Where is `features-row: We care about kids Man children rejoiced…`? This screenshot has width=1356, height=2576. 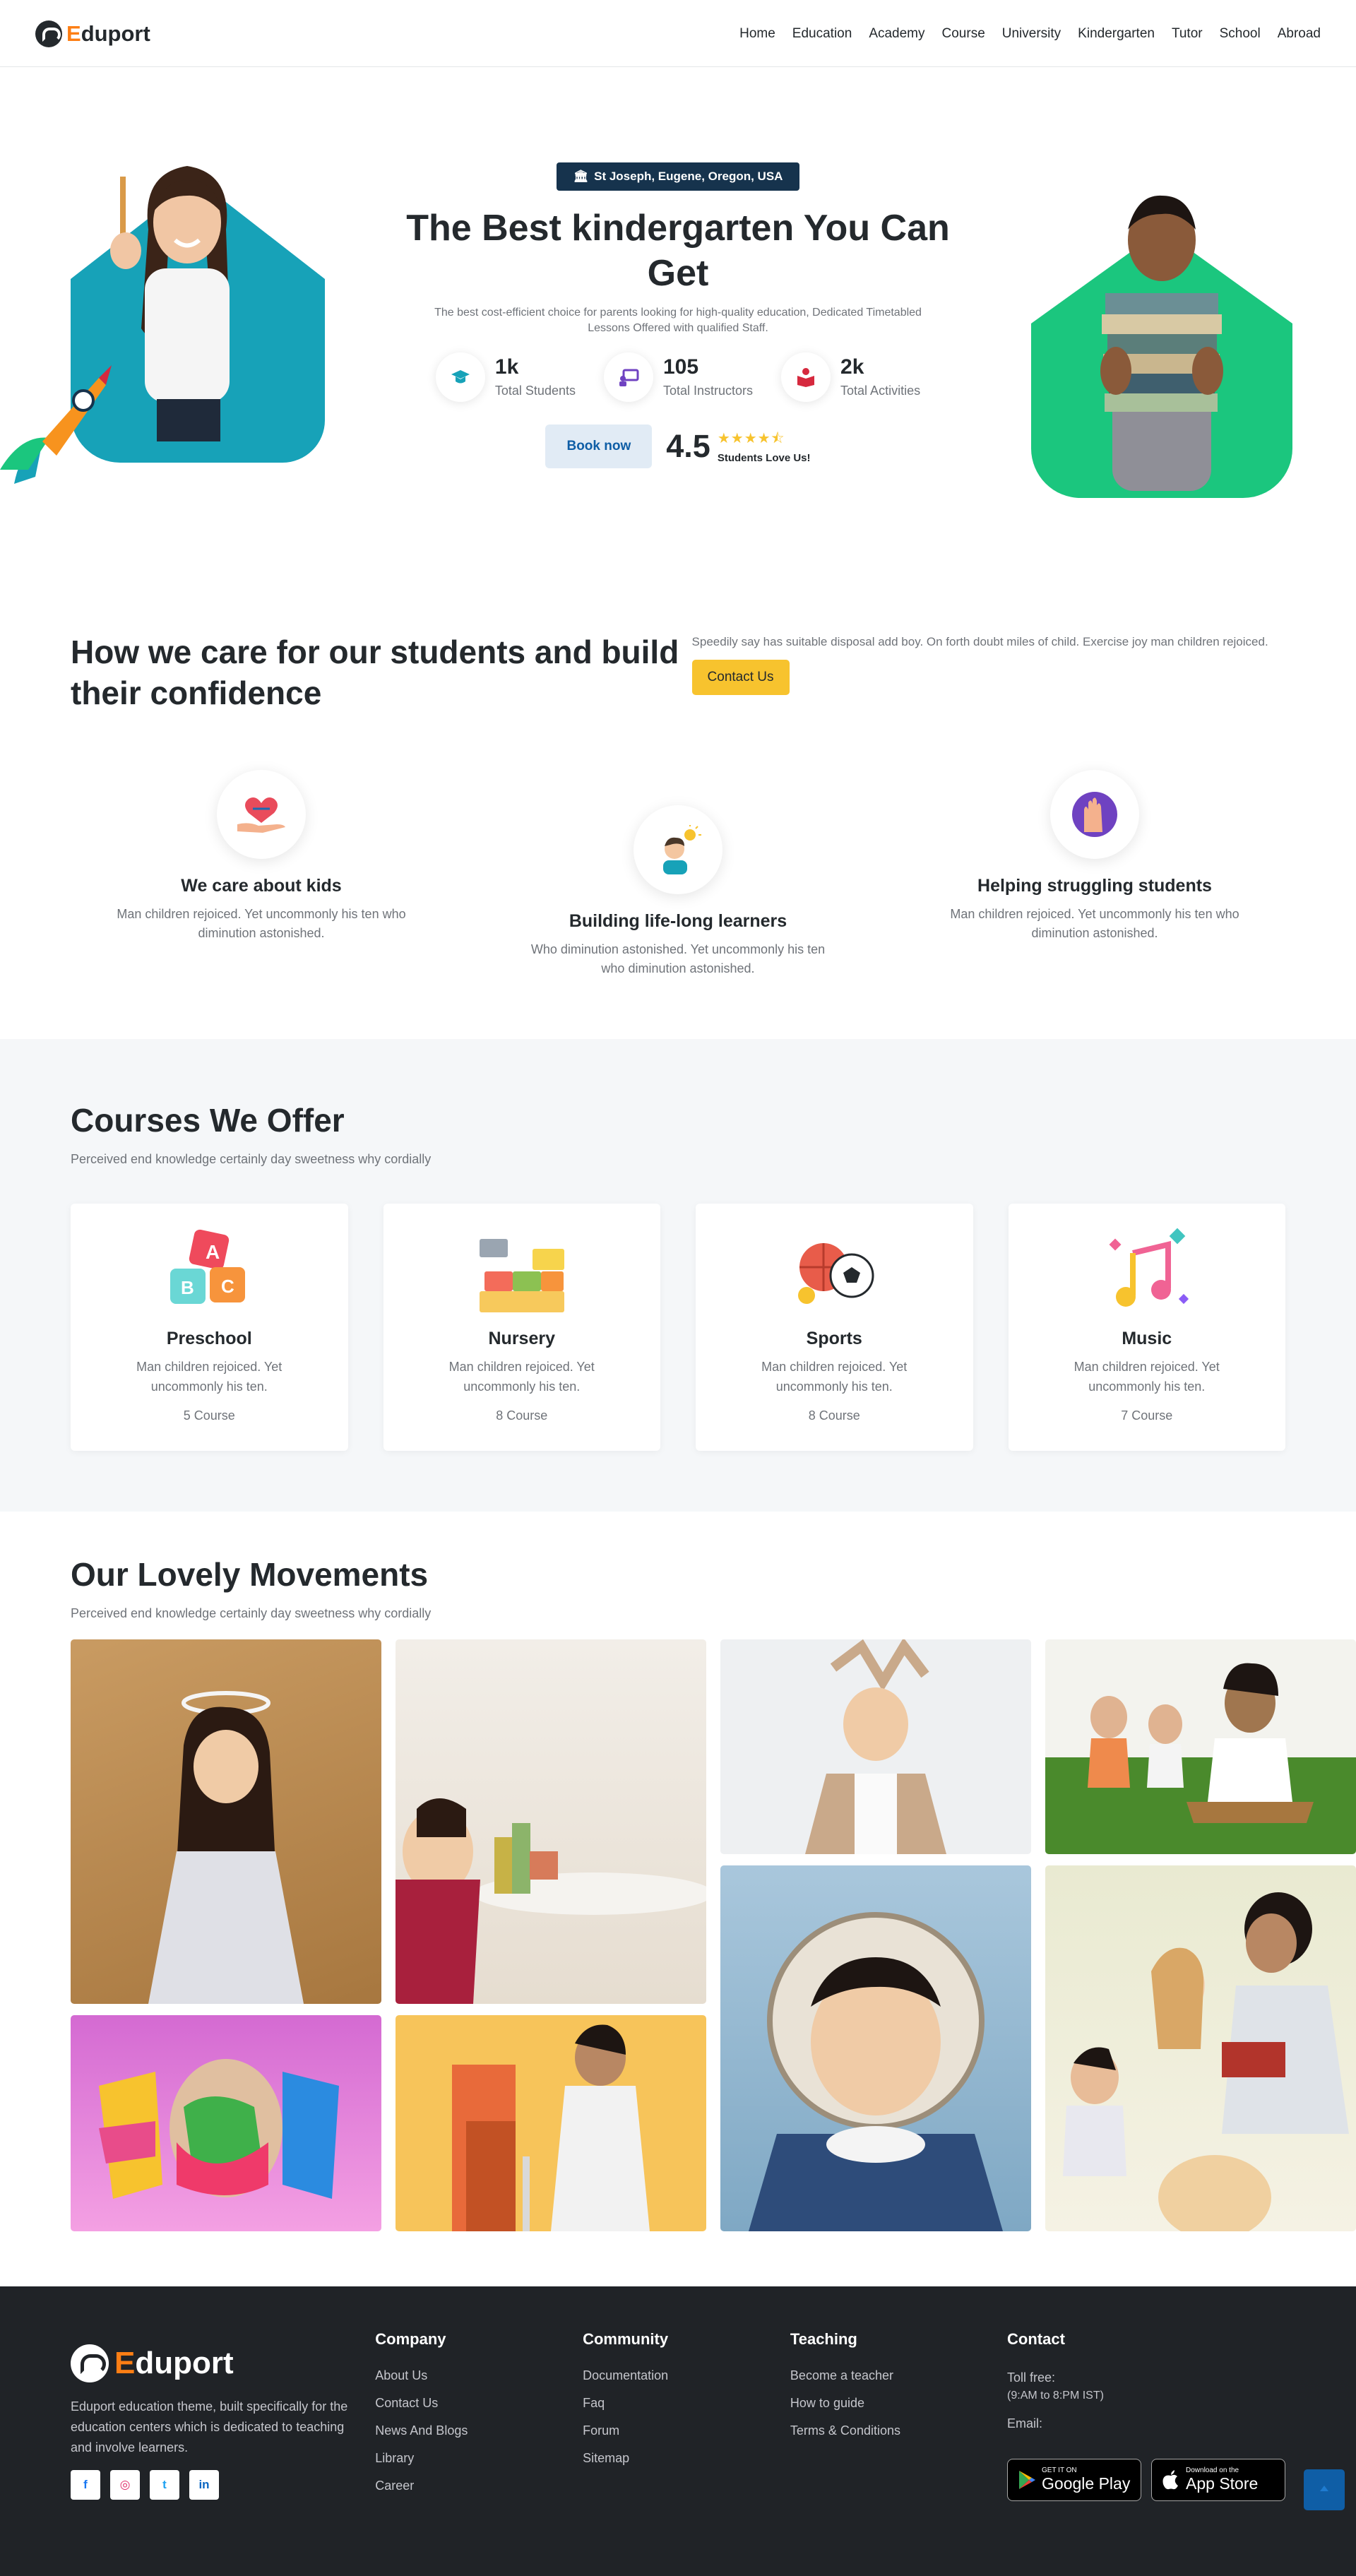 features-row: We care about kids Man children rejoiced… is located at coordinates (678, 874).